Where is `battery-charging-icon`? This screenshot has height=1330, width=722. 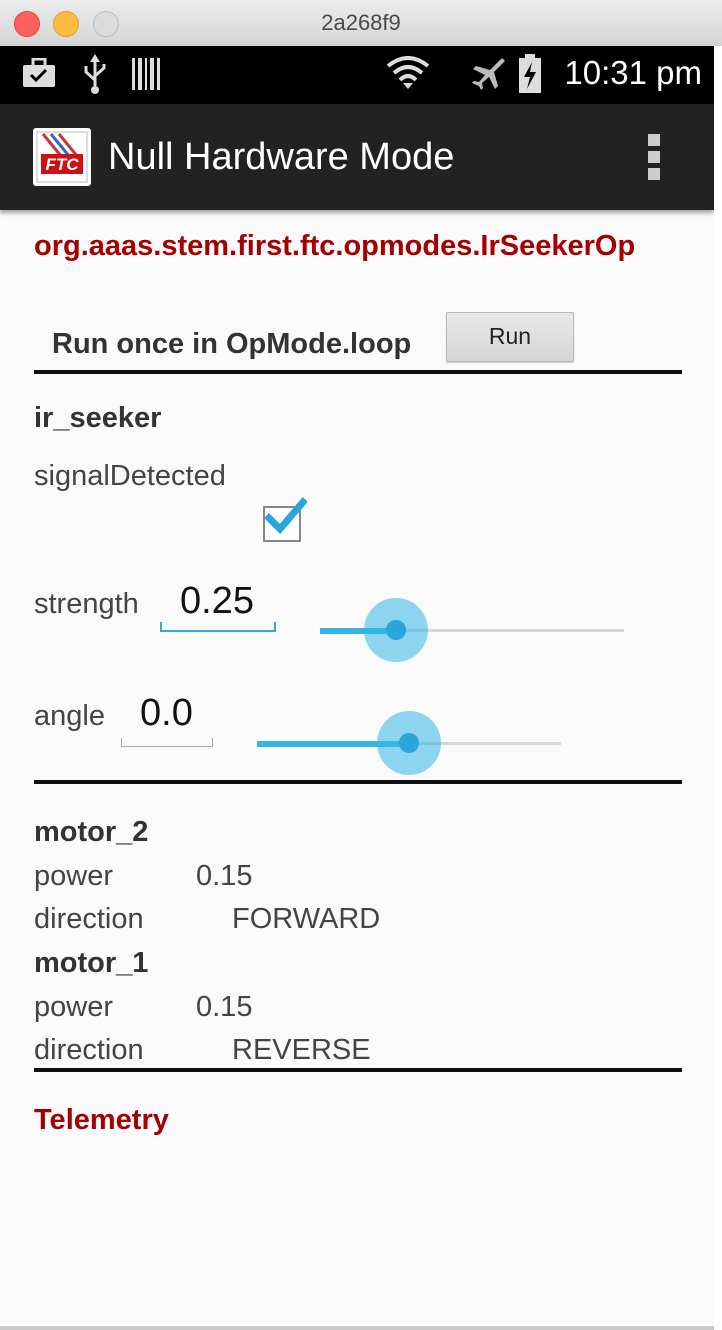
battery-charging-icon is located at coordinates (530, 73).